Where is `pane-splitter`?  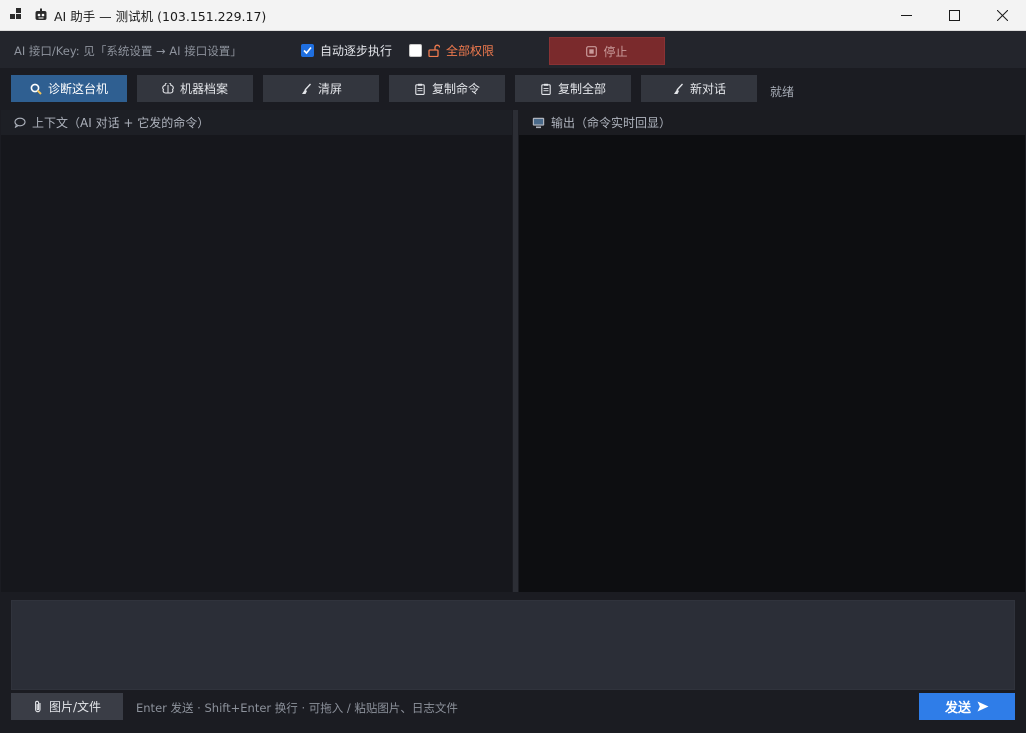
pane-splitter is located at coordinates (515, 351).